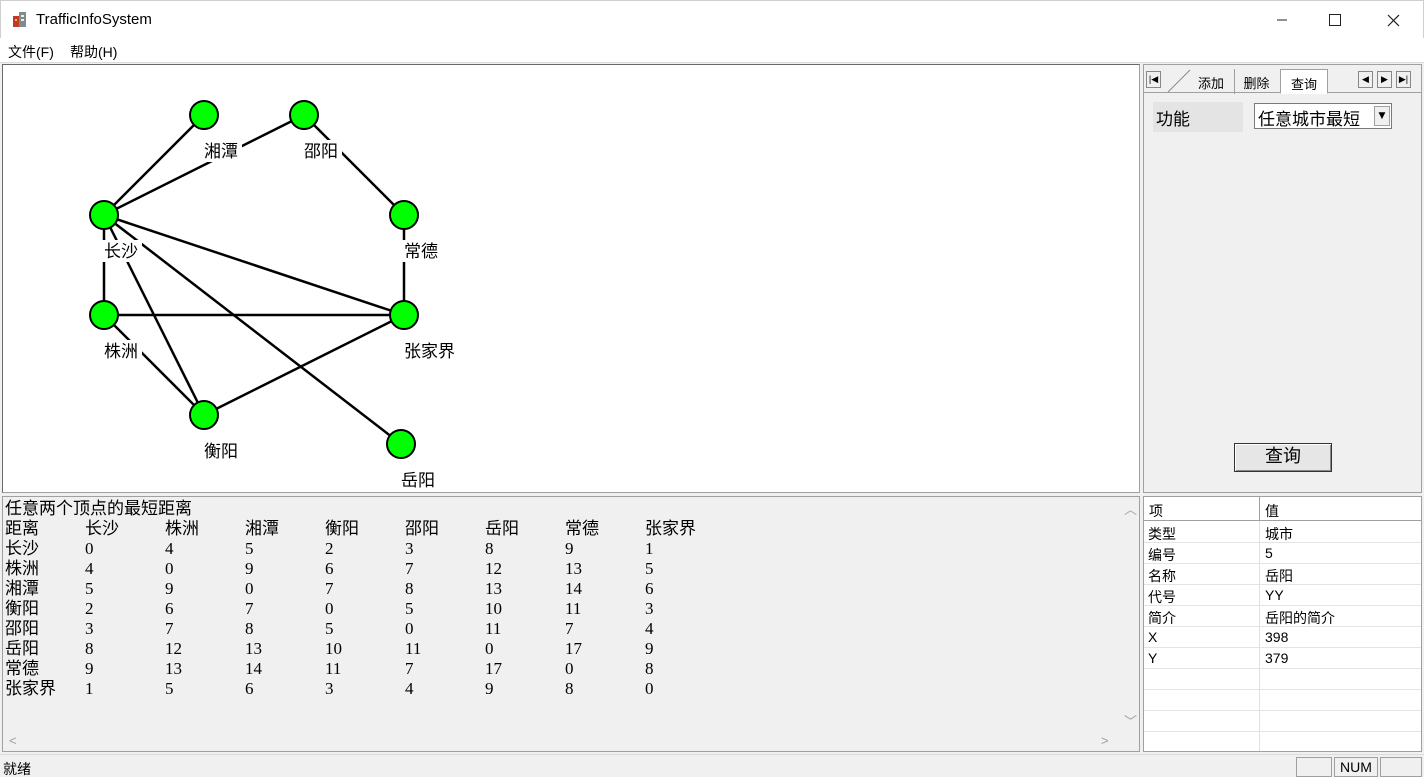 This screenshot has width=1424, height=777. Describe the element at coordinates (221, 452) in the screenshot. I see `node-label: 衡阳` at that location.